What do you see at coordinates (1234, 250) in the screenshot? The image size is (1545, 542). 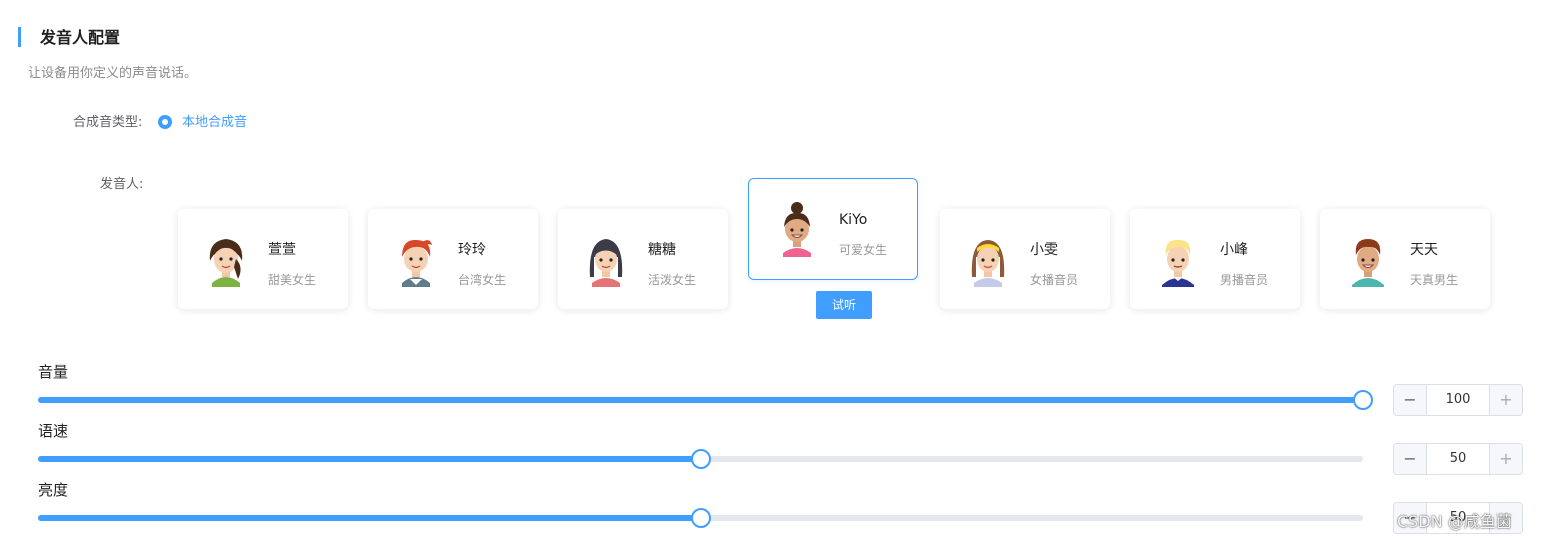 I see `speaker-name: 小峰` at bounding box center [1234, 250].